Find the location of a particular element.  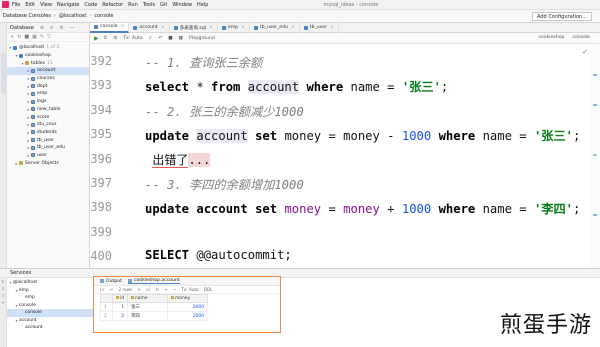

last-page-icon: >| is located at coordinates (148, 289).